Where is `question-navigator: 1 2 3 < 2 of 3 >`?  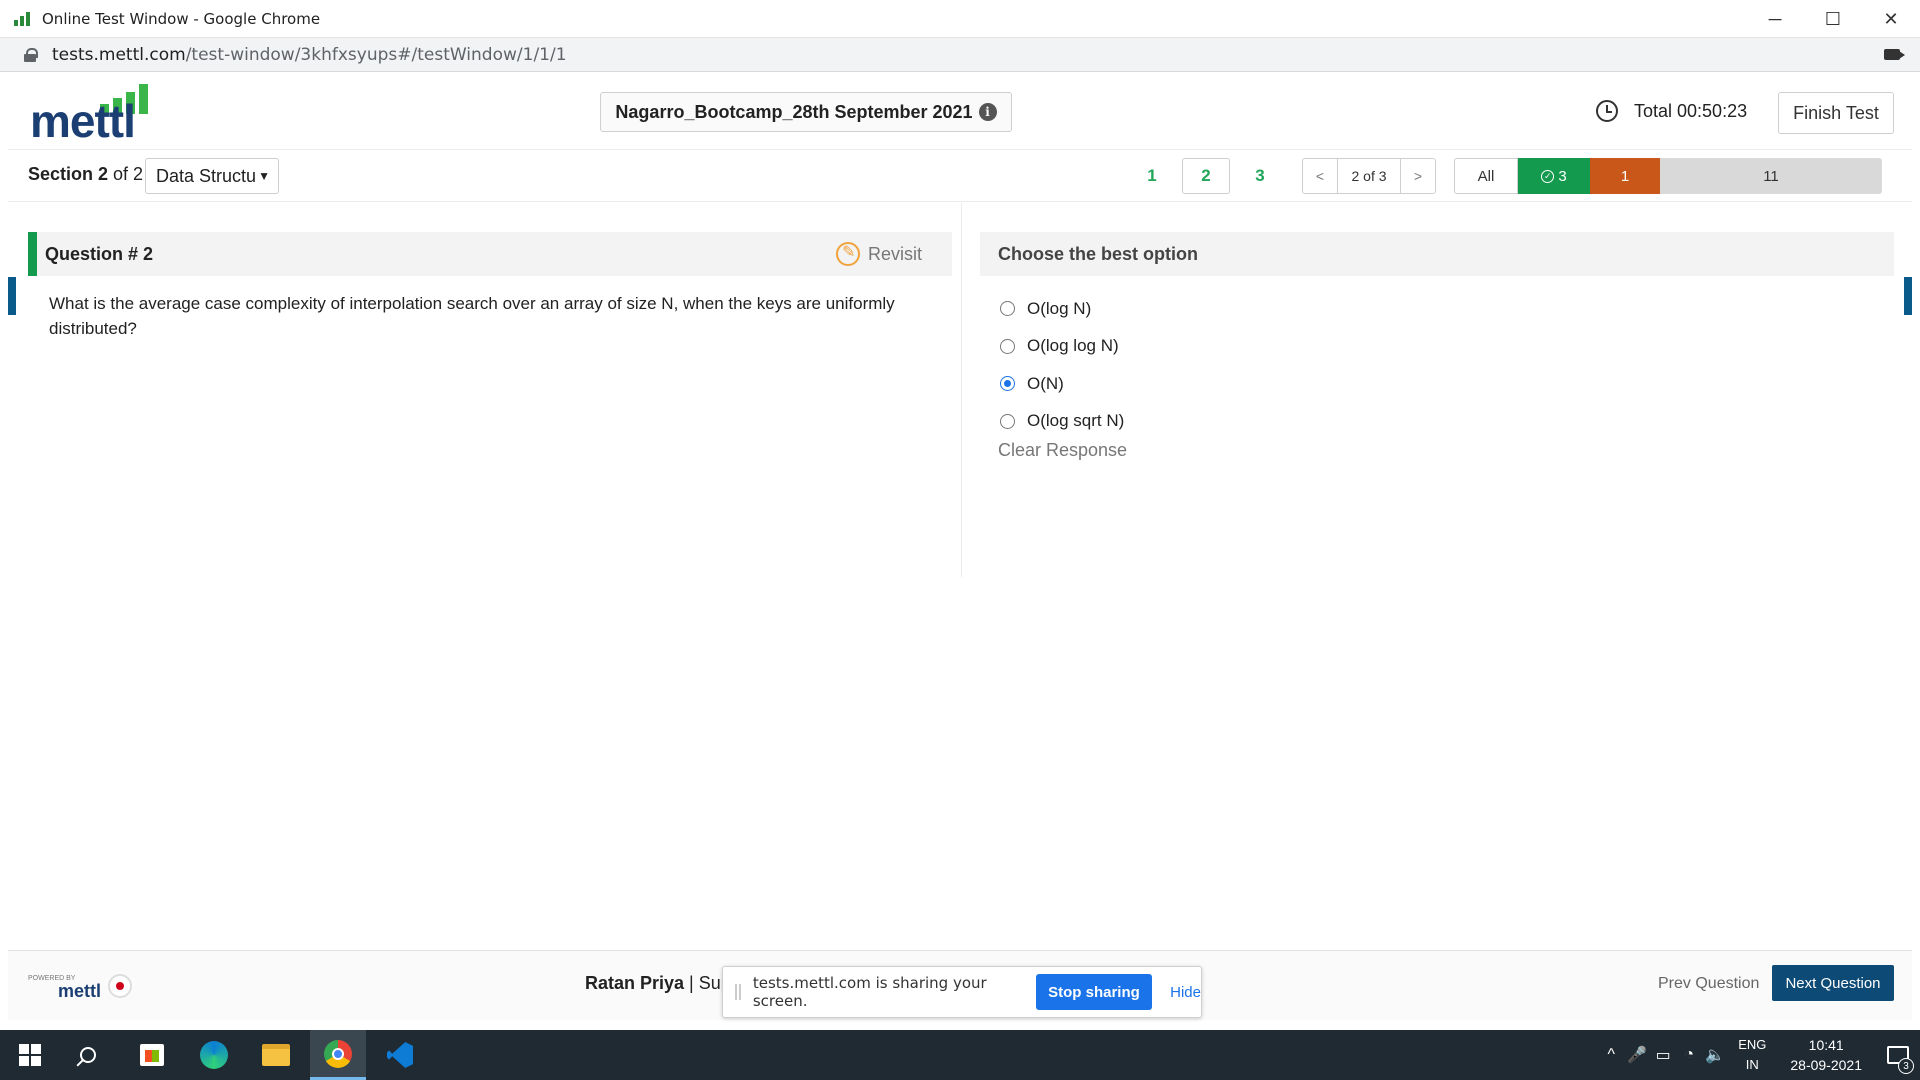
question-navigator: 1 2 3 < 2 of 3 > is located at coordinates (1282, 176).